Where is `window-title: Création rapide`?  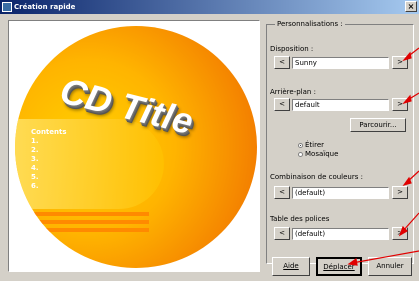 window-title: Création rapide is located at coordinates (45, 7).